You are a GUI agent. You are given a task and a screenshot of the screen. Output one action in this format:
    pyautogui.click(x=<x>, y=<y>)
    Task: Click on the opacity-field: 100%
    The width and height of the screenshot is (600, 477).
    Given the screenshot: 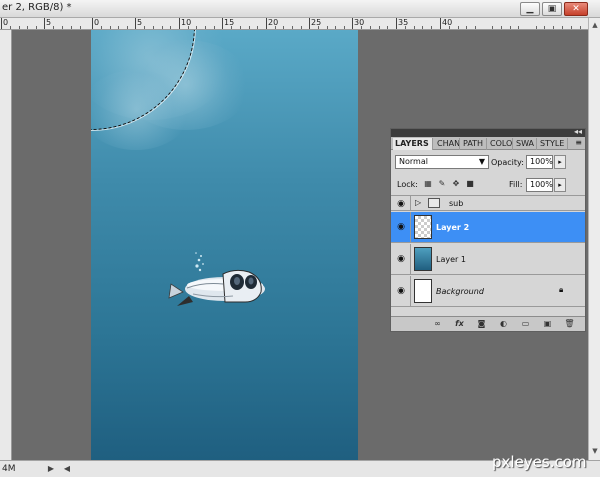 What is the action you would take?
    pyautogui.click(x=539, y=162)
    